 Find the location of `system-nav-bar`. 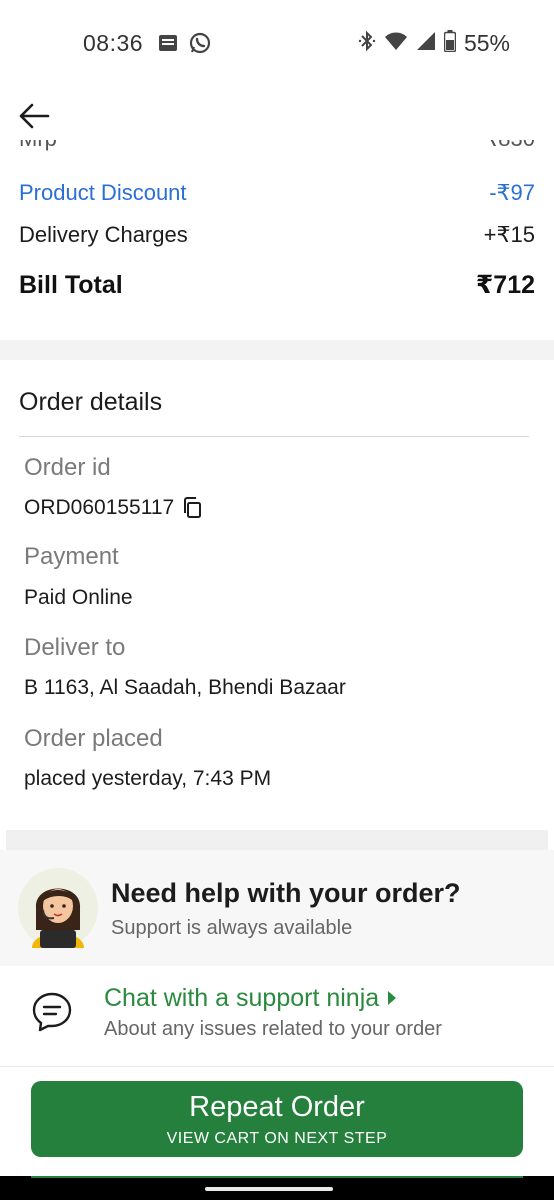

system-nav-bar is located at coordinates (277, 1188).